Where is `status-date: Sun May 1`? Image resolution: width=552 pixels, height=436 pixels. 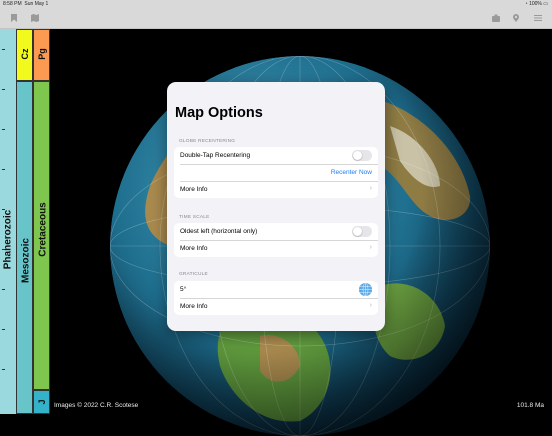 status-date: Sun May 1 is located at coordinates (36, 4).